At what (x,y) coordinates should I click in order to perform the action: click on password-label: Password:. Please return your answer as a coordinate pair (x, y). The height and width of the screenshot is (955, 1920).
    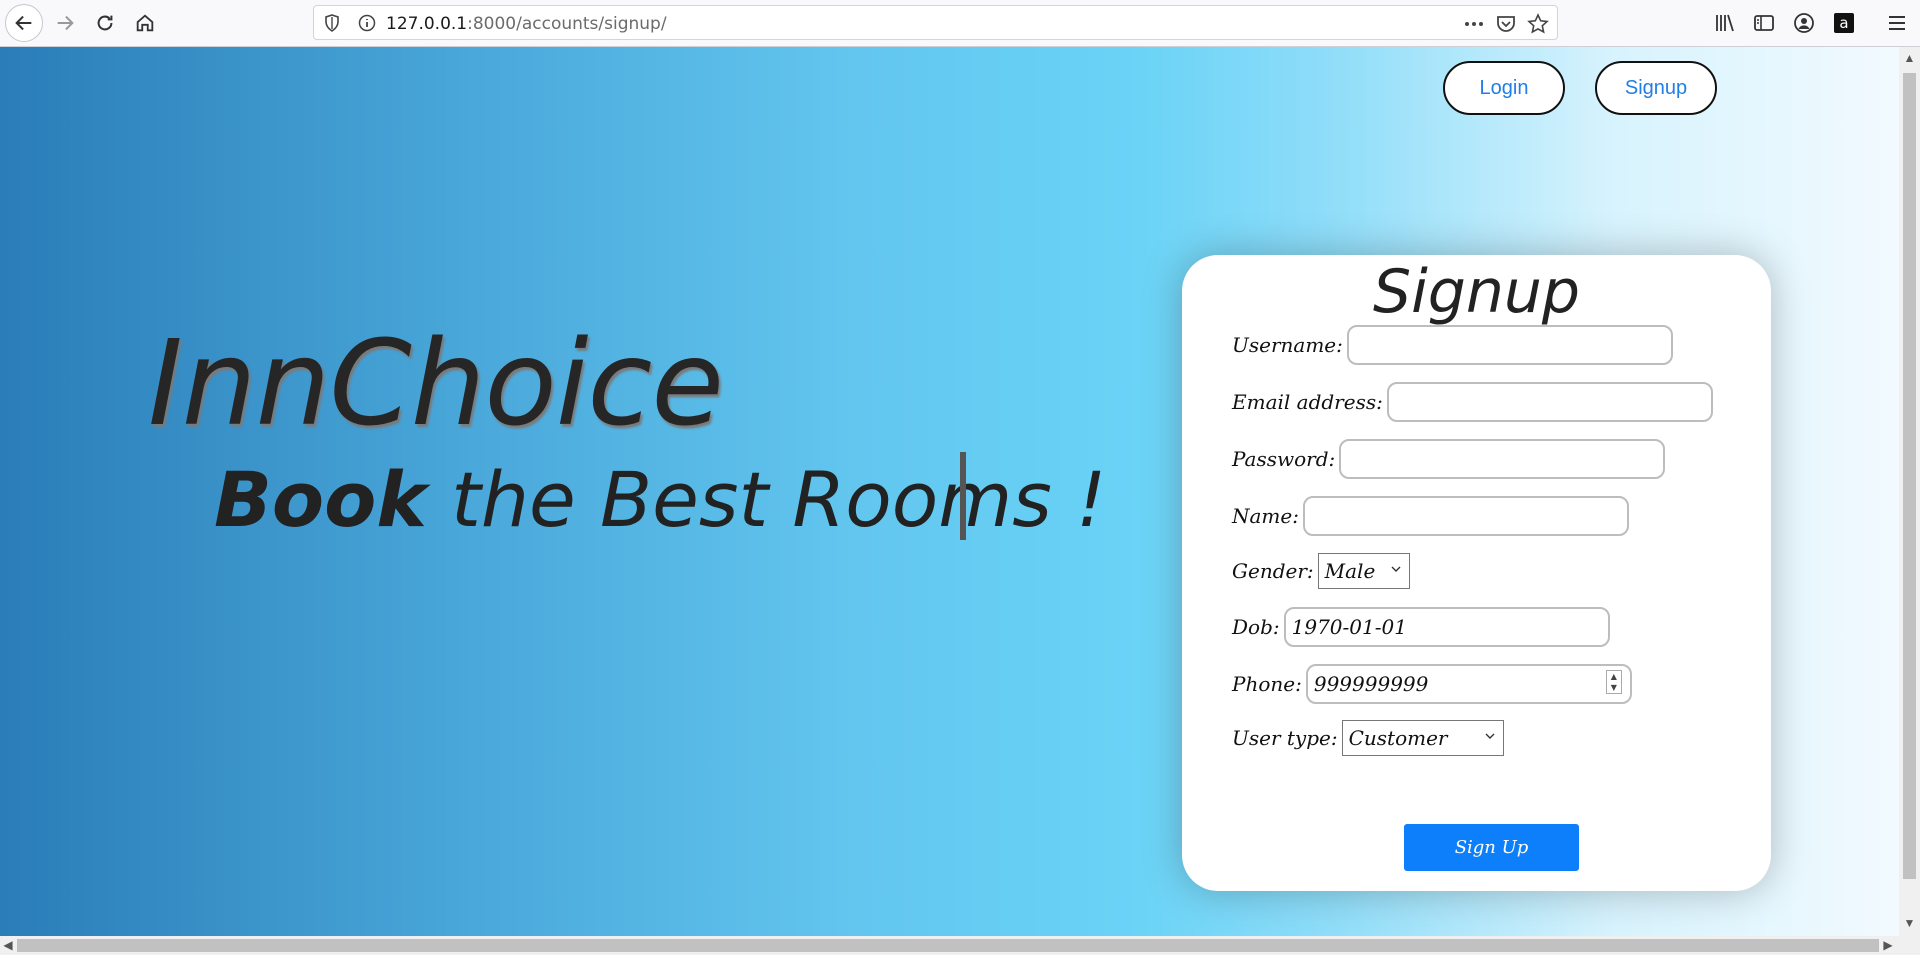
    Looking at the image, I should click on (1284, 459).